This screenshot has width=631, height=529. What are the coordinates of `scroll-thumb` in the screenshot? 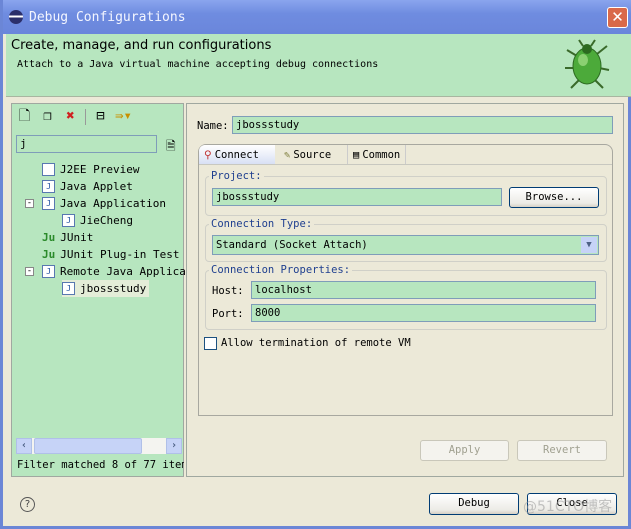 It's located at (88, 446).